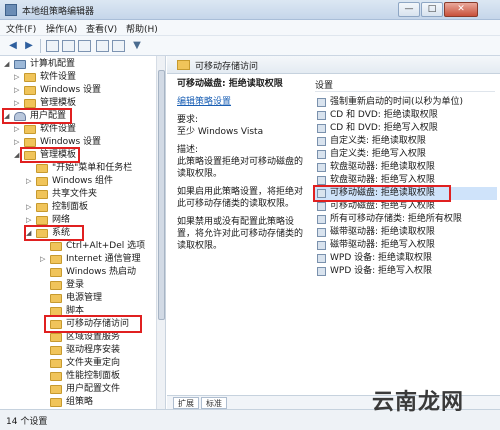 The image size is (500, 430). I want to click on tree-node-label: 软件设置, so click(58, 77).